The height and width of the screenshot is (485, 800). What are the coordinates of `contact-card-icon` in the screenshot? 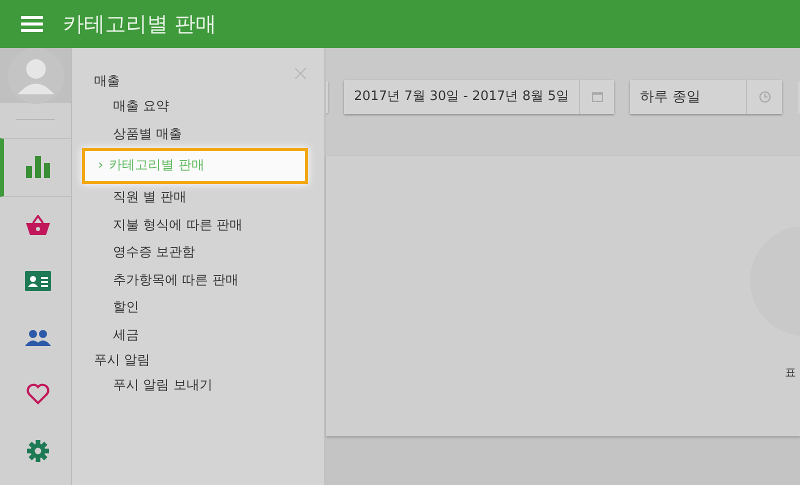 It's located at (37, 281).